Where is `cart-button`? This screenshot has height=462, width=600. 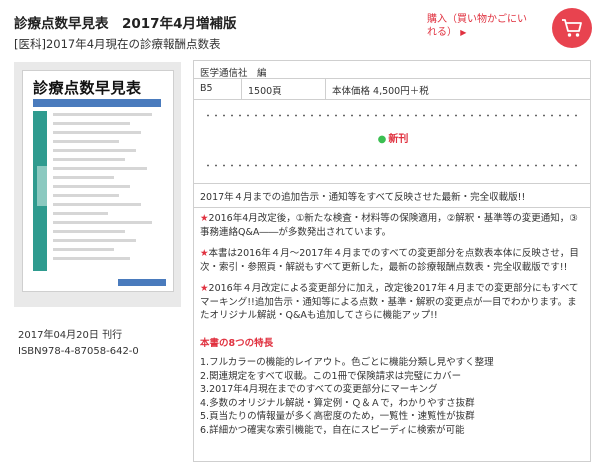
cart-button is located at coordinates (572, 28).